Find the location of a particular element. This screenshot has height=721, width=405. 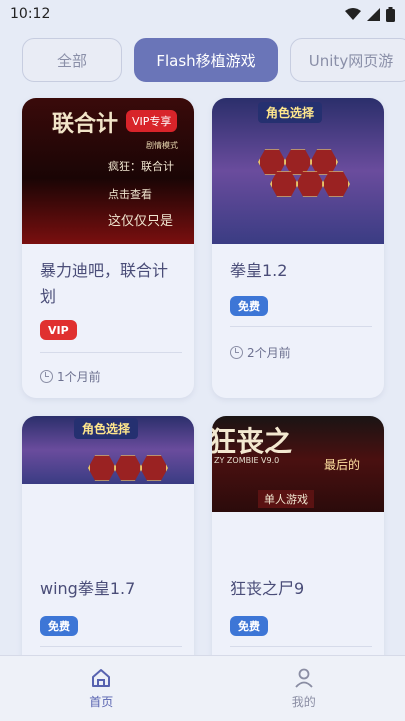

battery-icon is located at coordinates (390, 14).